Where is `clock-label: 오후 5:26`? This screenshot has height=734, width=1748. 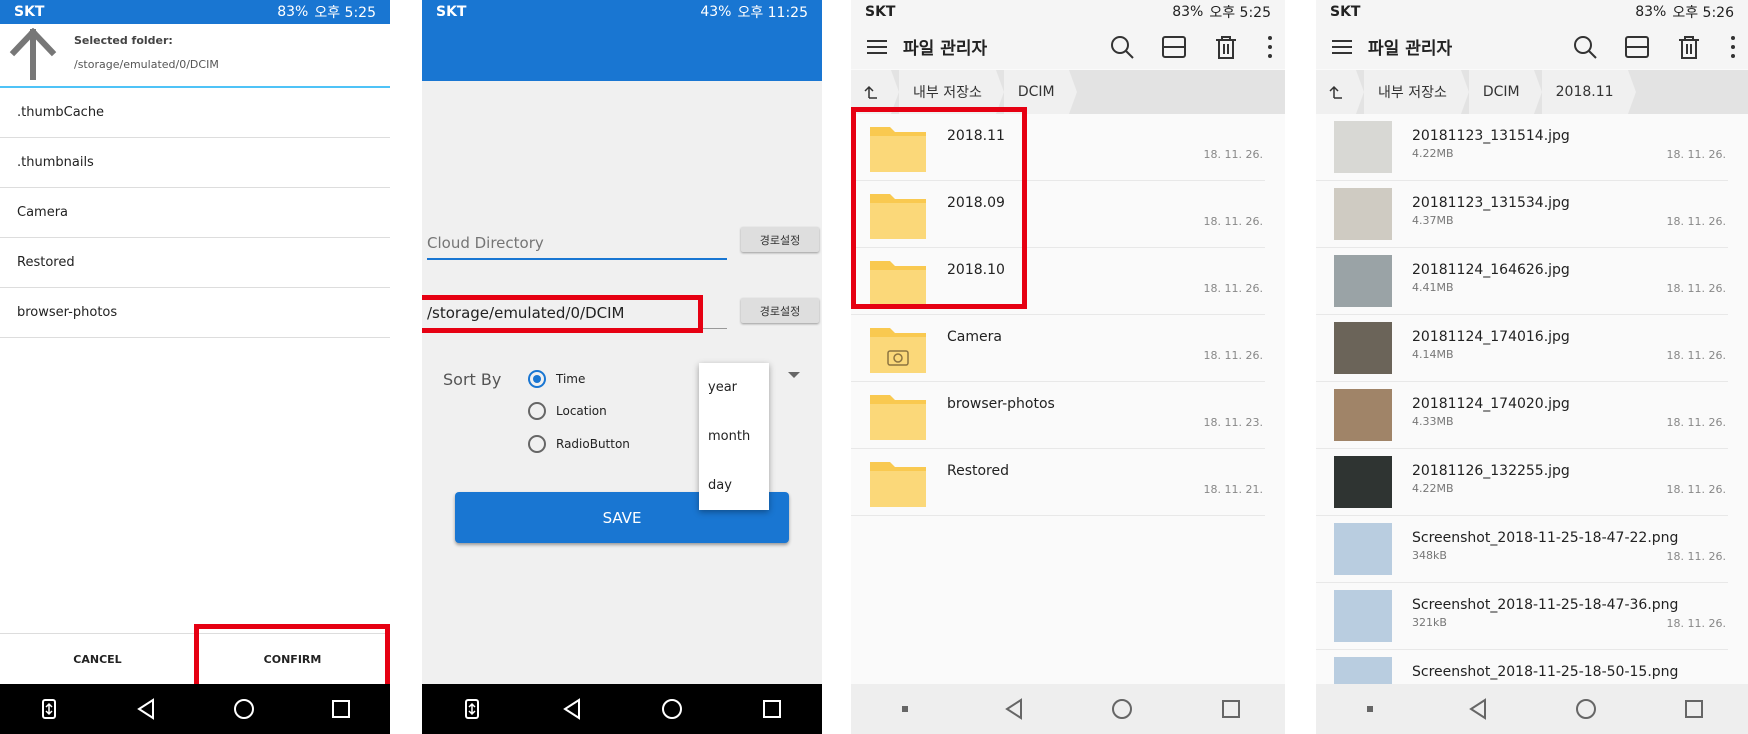
clock-label: 오후 5:26 is located at coordinates (1703, 13).